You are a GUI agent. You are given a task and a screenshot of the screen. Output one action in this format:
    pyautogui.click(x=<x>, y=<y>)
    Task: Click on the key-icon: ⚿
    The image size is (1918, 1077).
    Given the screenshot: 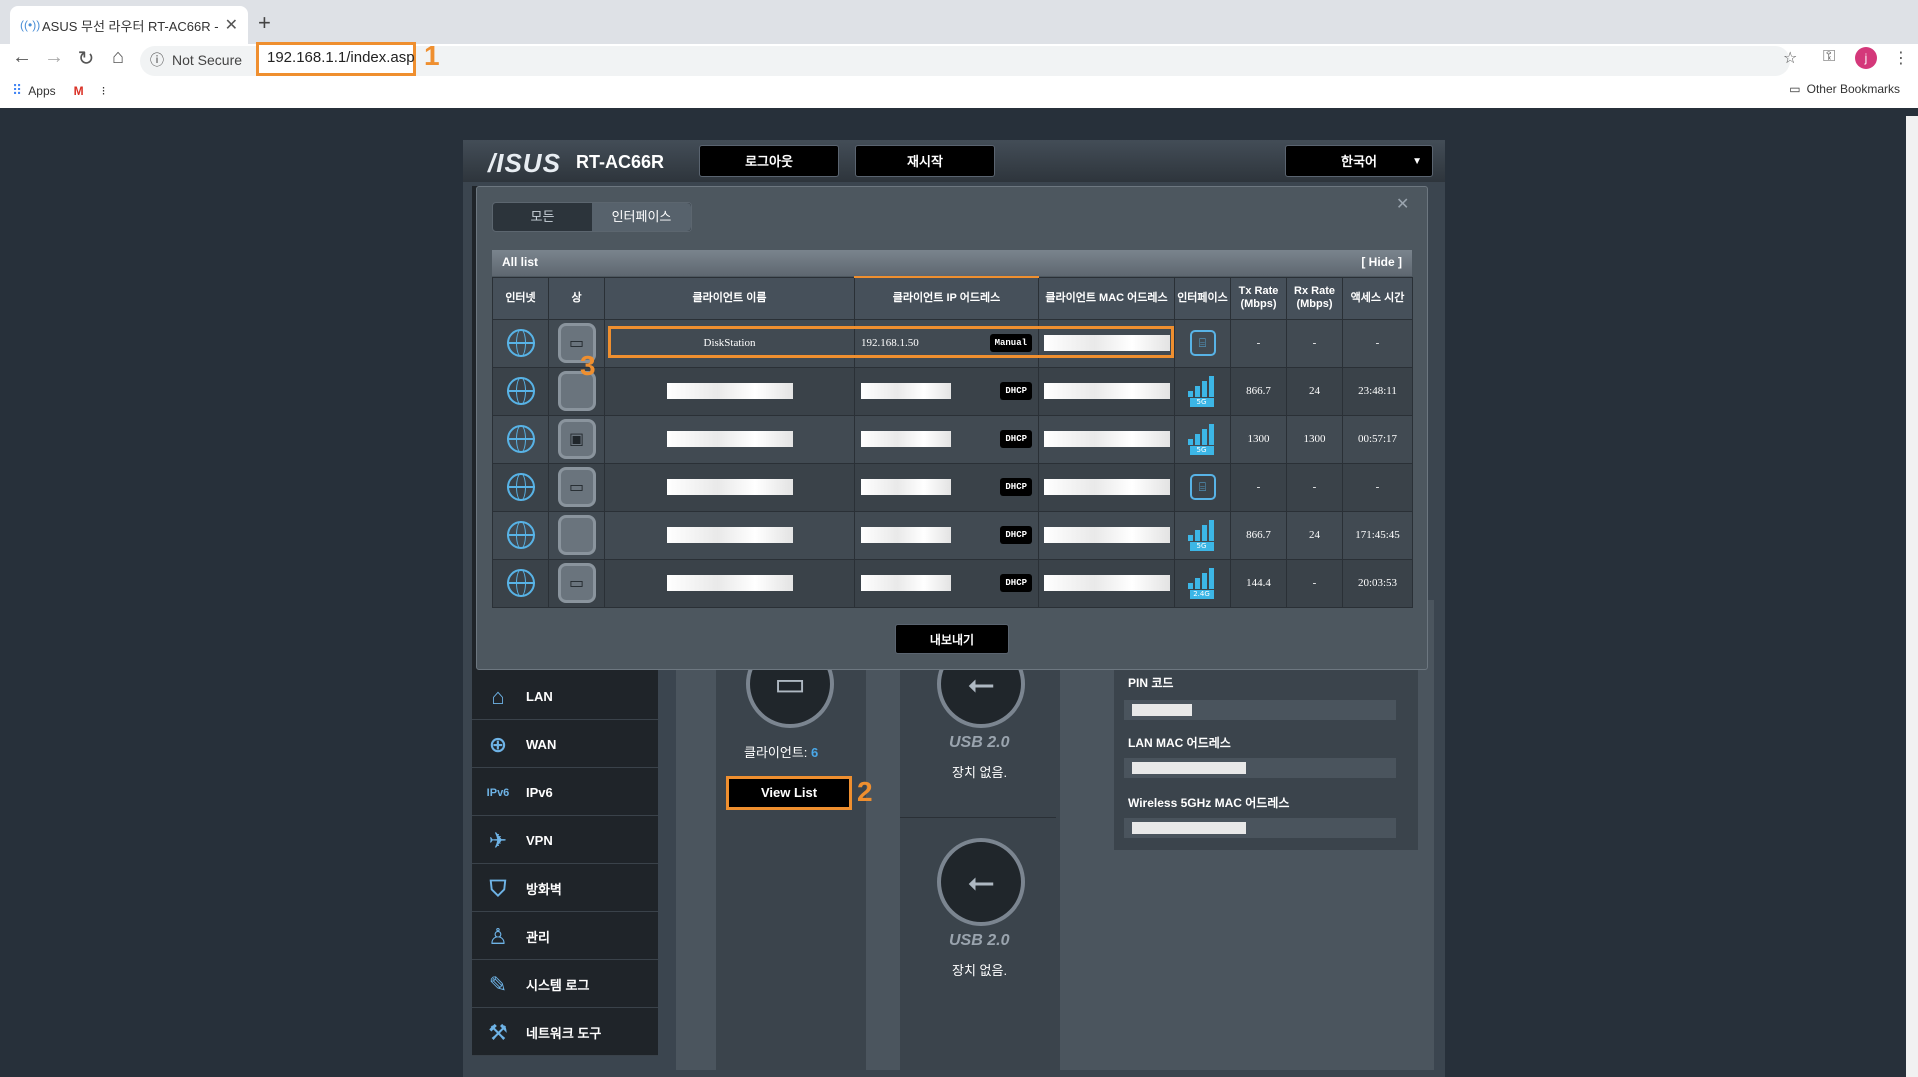 What is the action you would take?
    pyautogui.click(x=1829, y=57)
    